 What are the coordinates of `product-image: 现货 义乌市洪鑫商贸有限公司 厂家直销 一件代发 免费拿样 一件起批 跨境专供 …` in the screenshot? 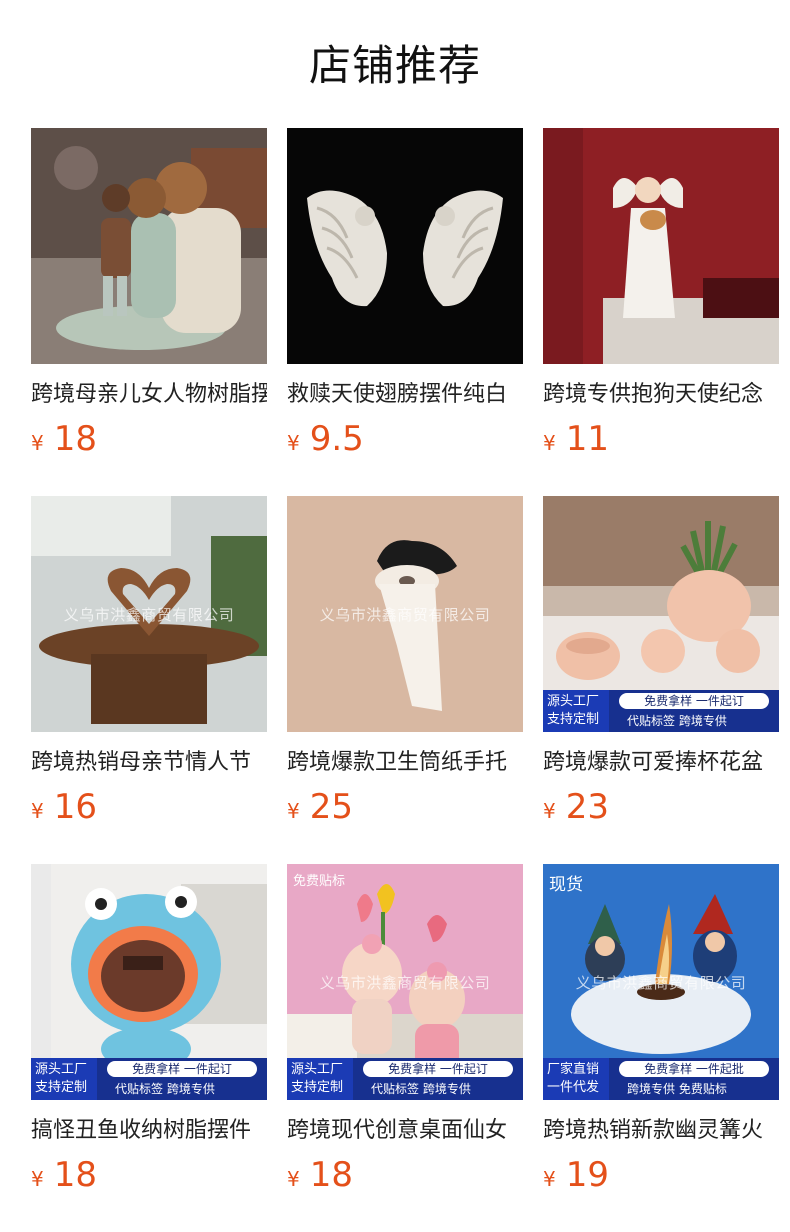 It's located at (661, 982).